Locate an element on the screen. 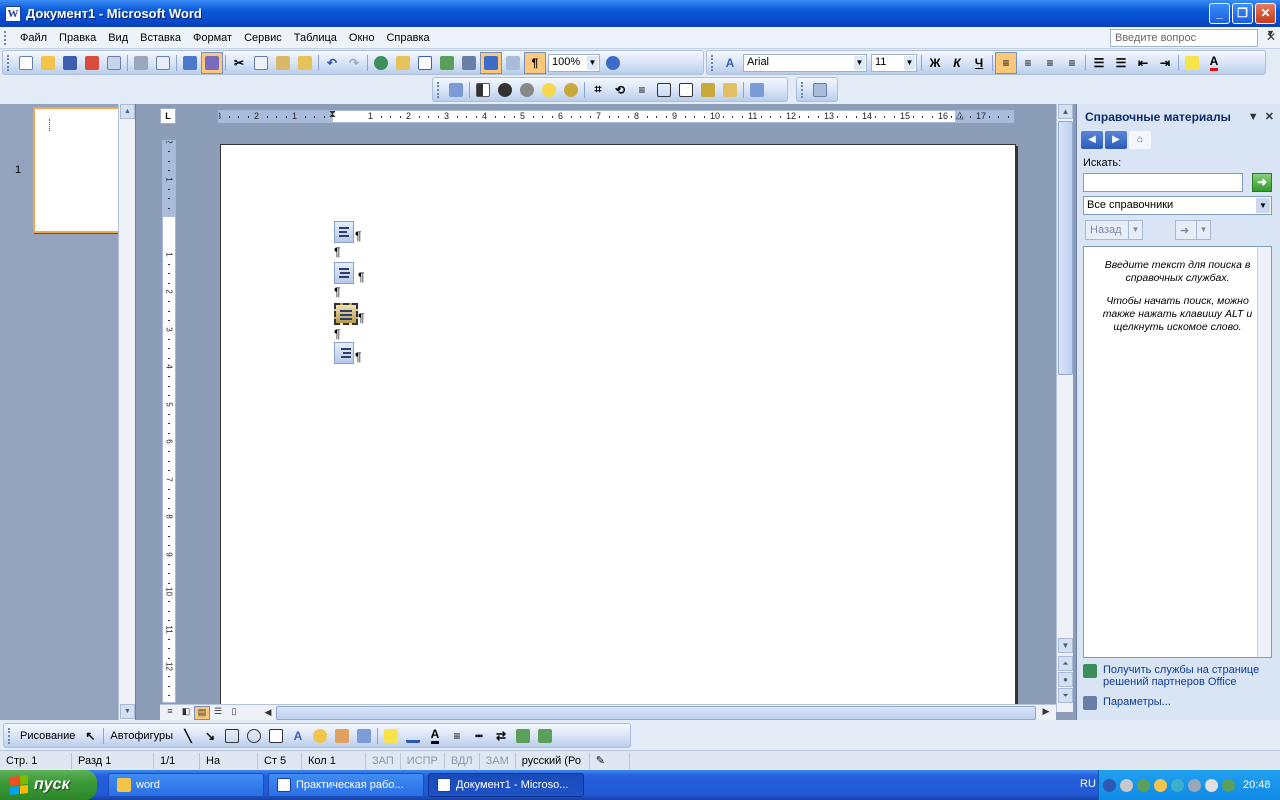  oval-button is located at coordinates (254, 736).